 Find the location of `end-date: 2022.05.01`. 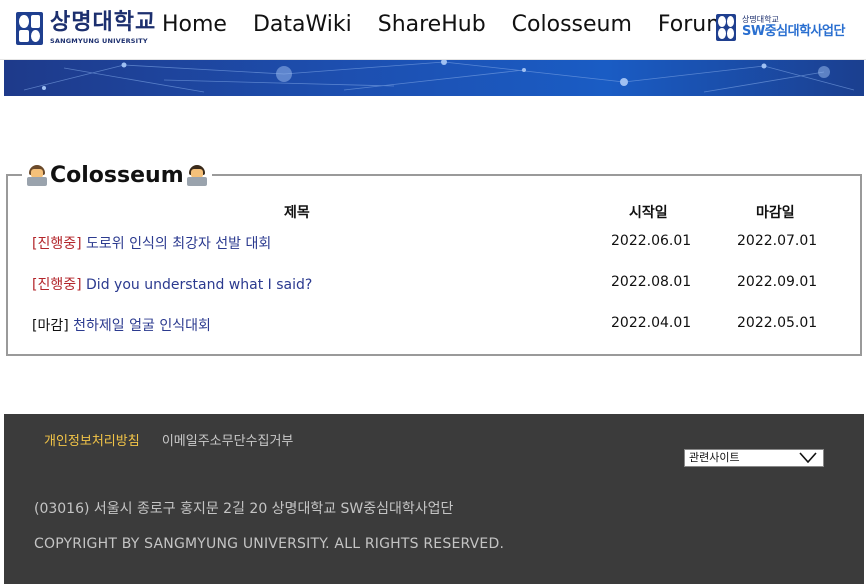

end-date: 2022.05.01 is located at coordinates (777, 323).